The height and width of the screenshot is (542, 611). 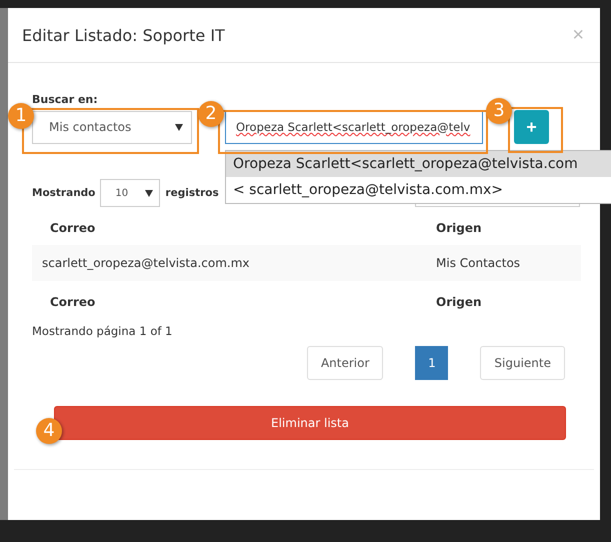 I want to click on page-button: Siguiente, so click(x=522, y=363).